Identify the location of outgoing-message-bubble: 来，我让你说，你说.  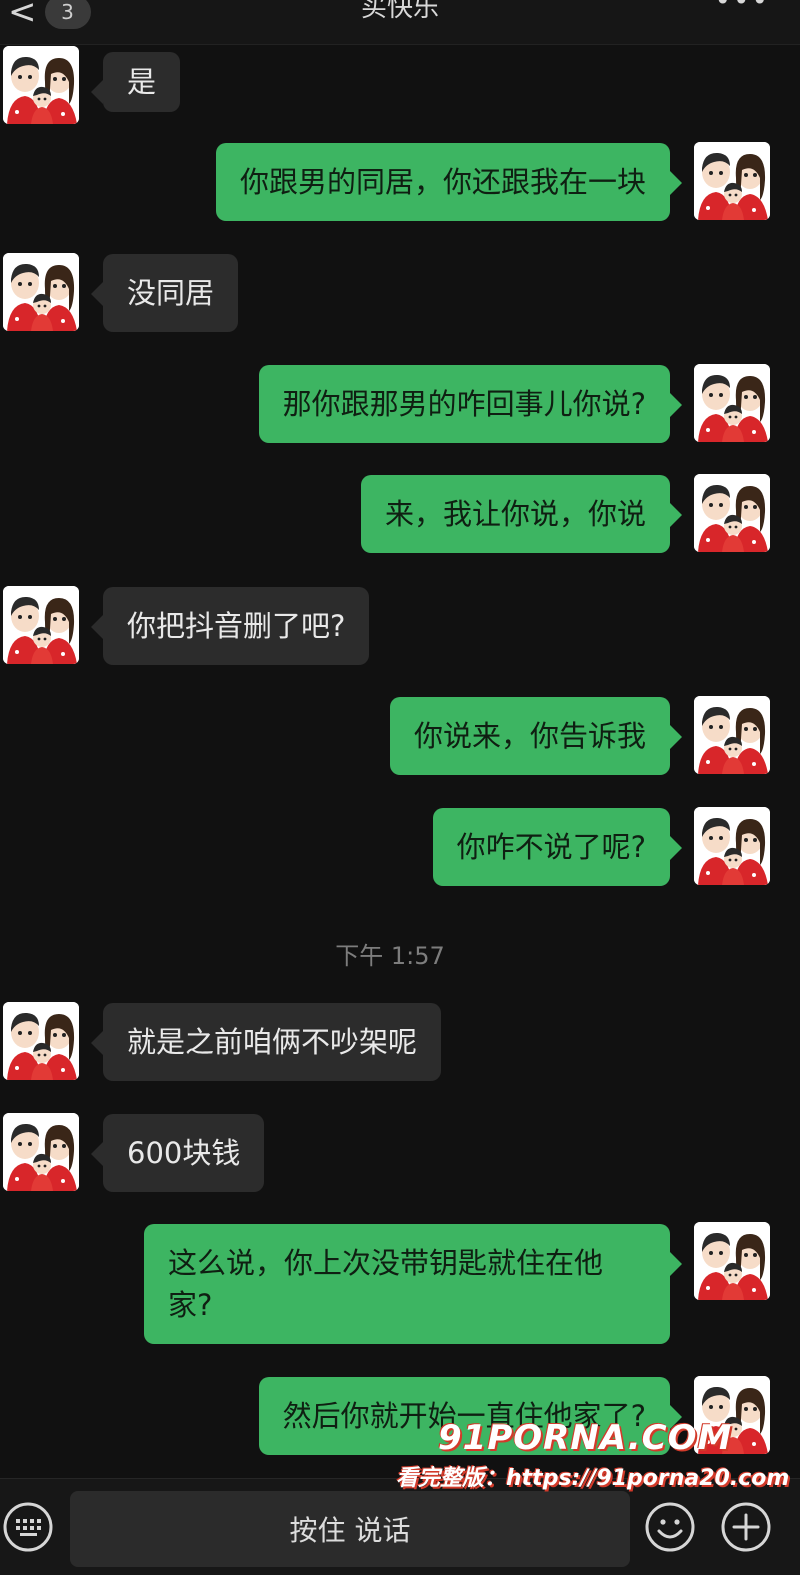
(521, 514).